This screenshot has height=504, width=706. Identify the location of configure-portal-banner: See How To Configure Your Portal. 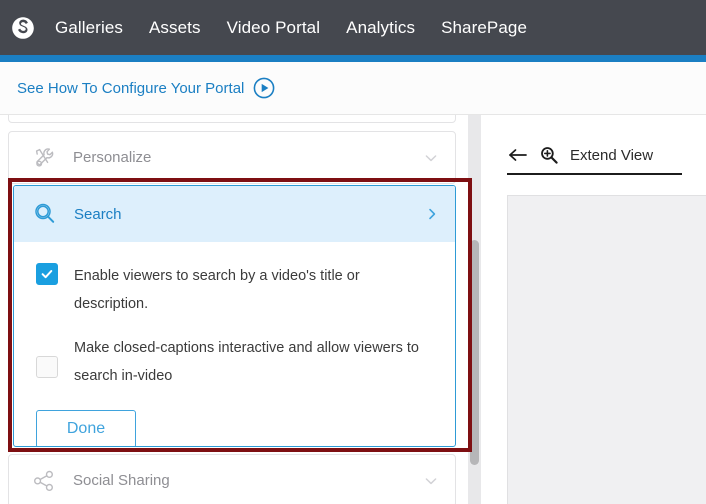
(353, 88).